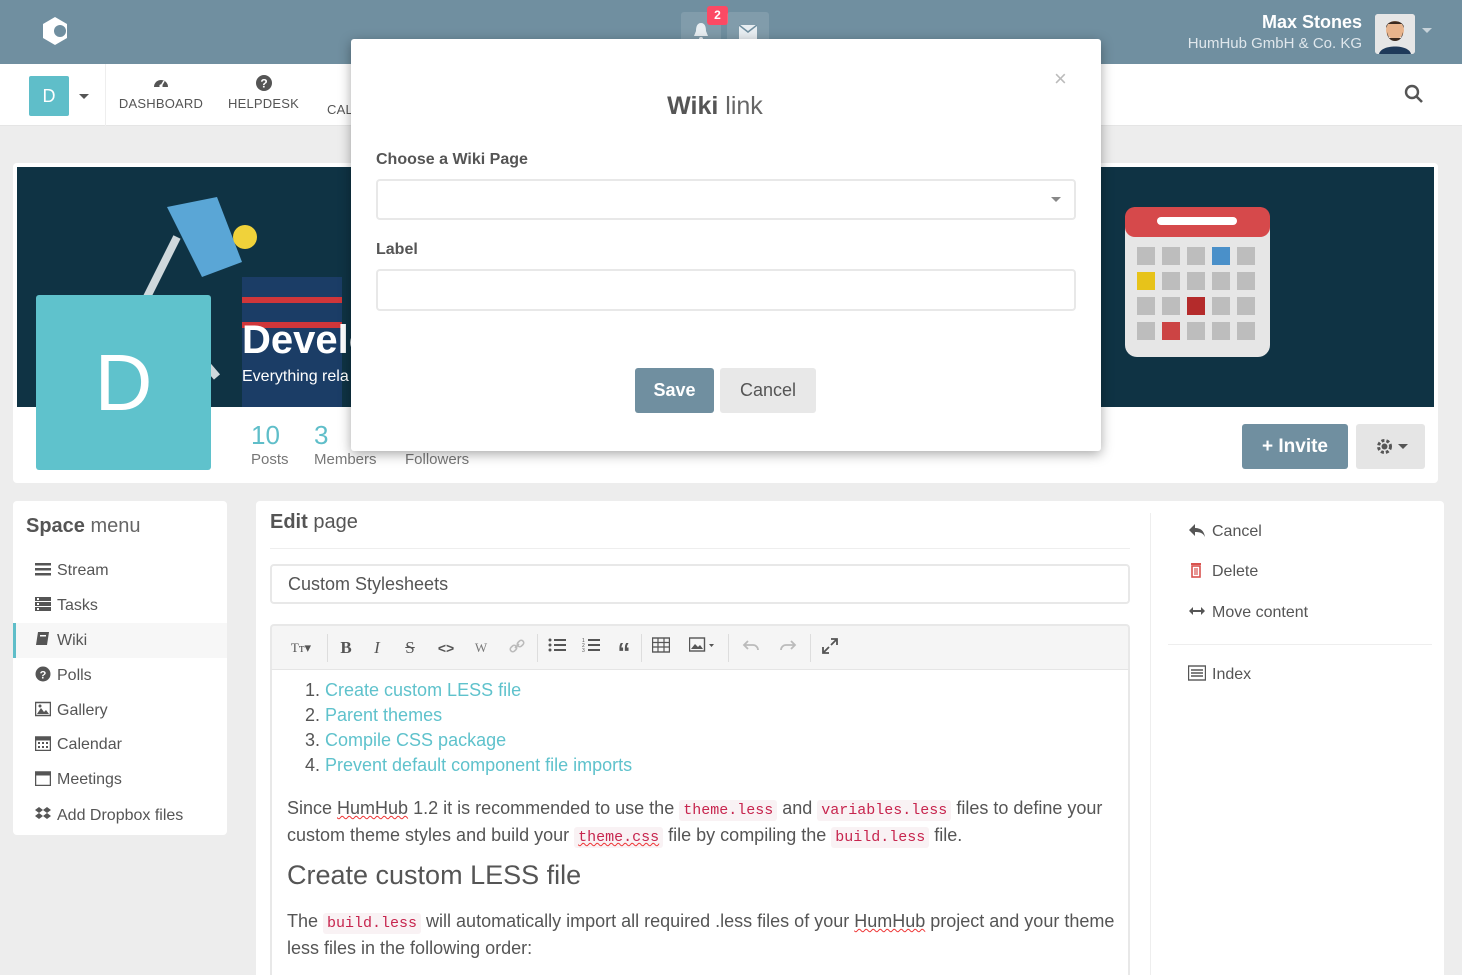  I want to click on label-field-label: Label, so click(397, 249).